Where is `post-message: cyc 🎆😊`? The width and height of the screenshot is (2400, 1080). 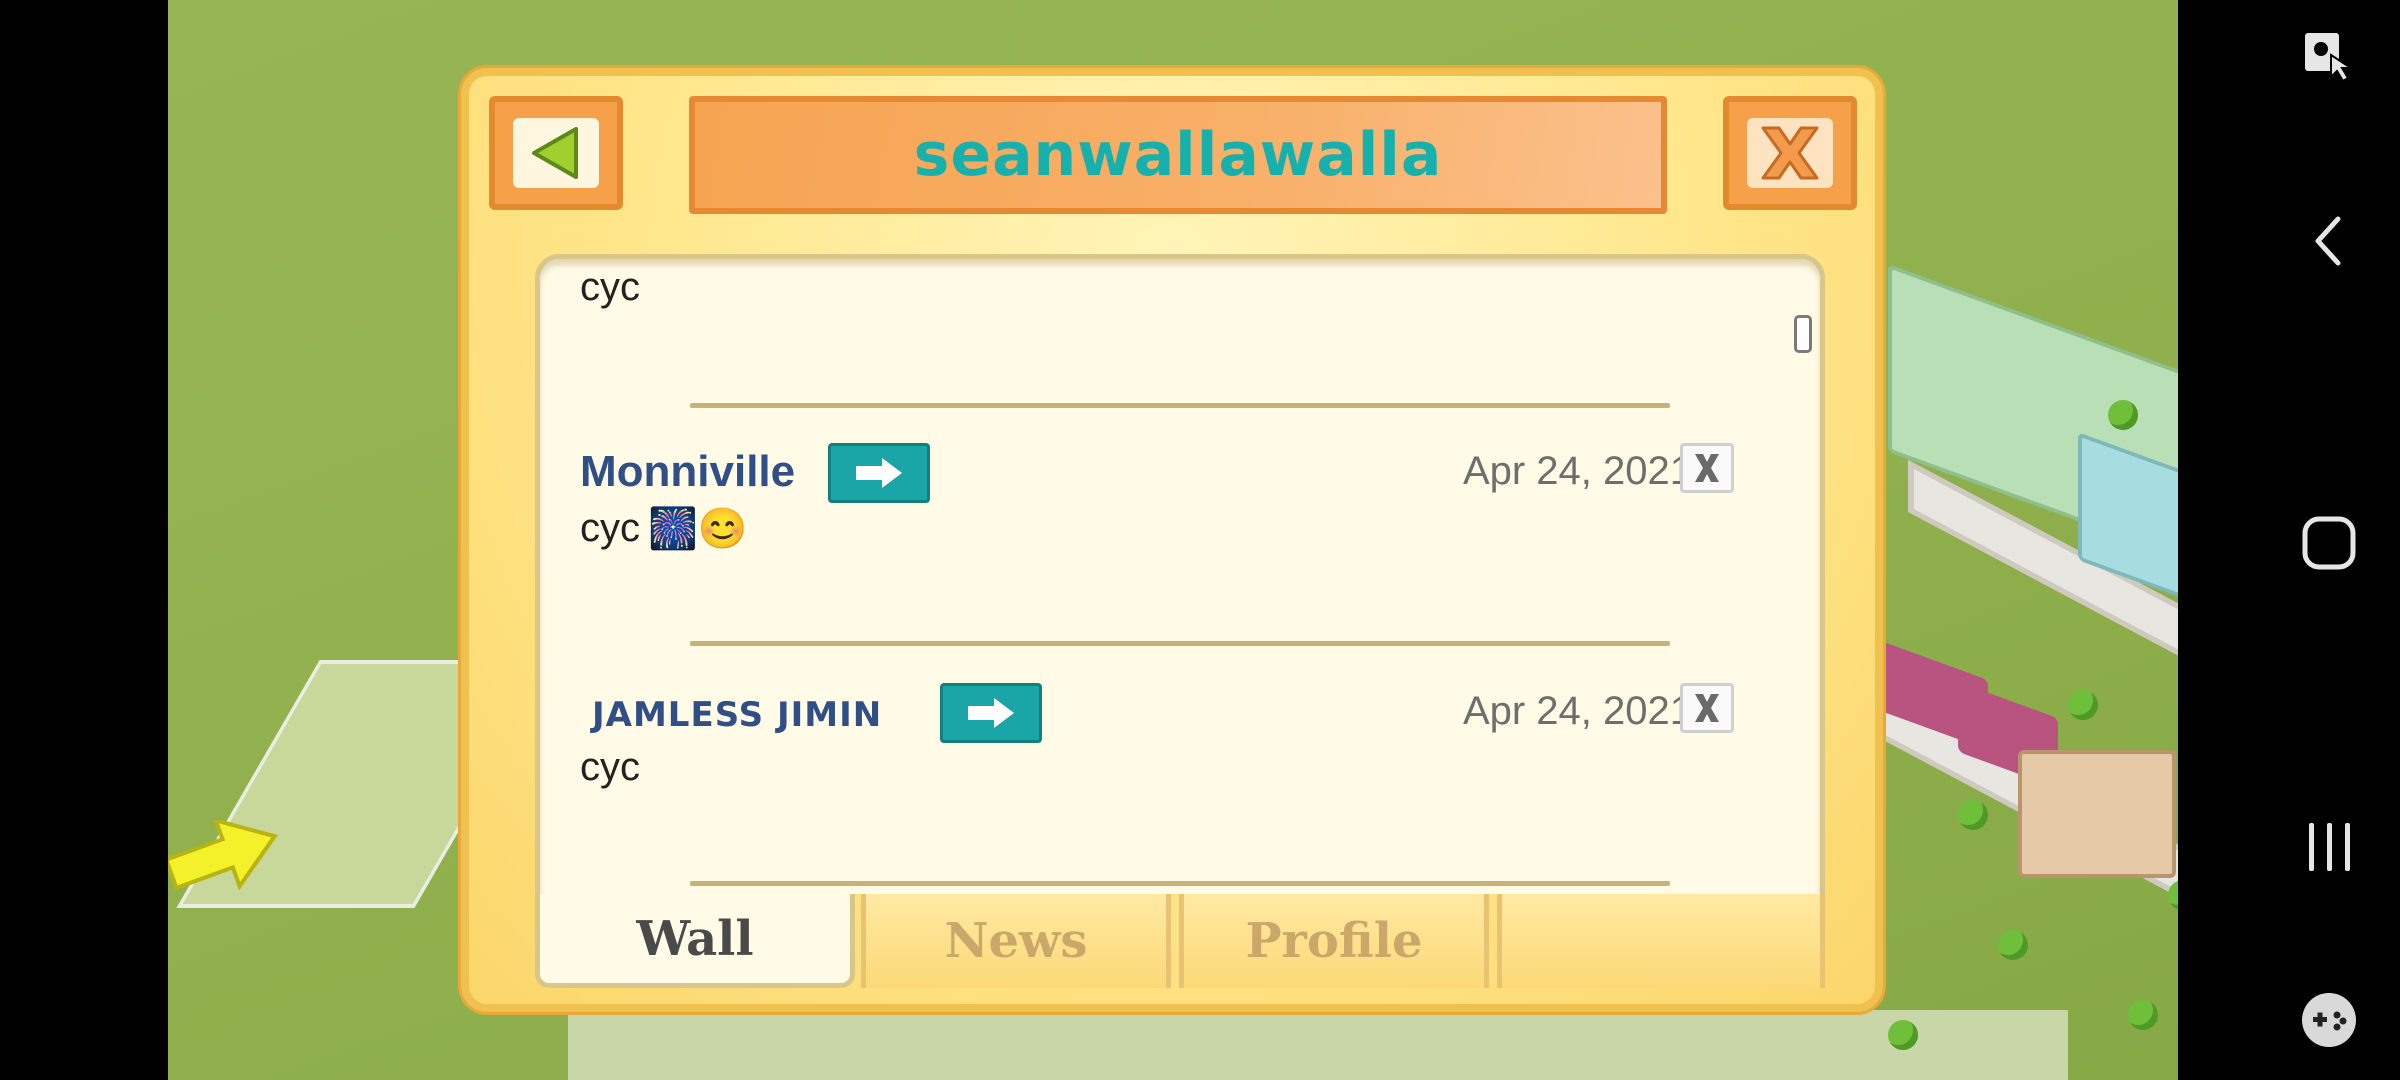
post-message: cyc 🎆😊 is located at coordinates (664, 528).